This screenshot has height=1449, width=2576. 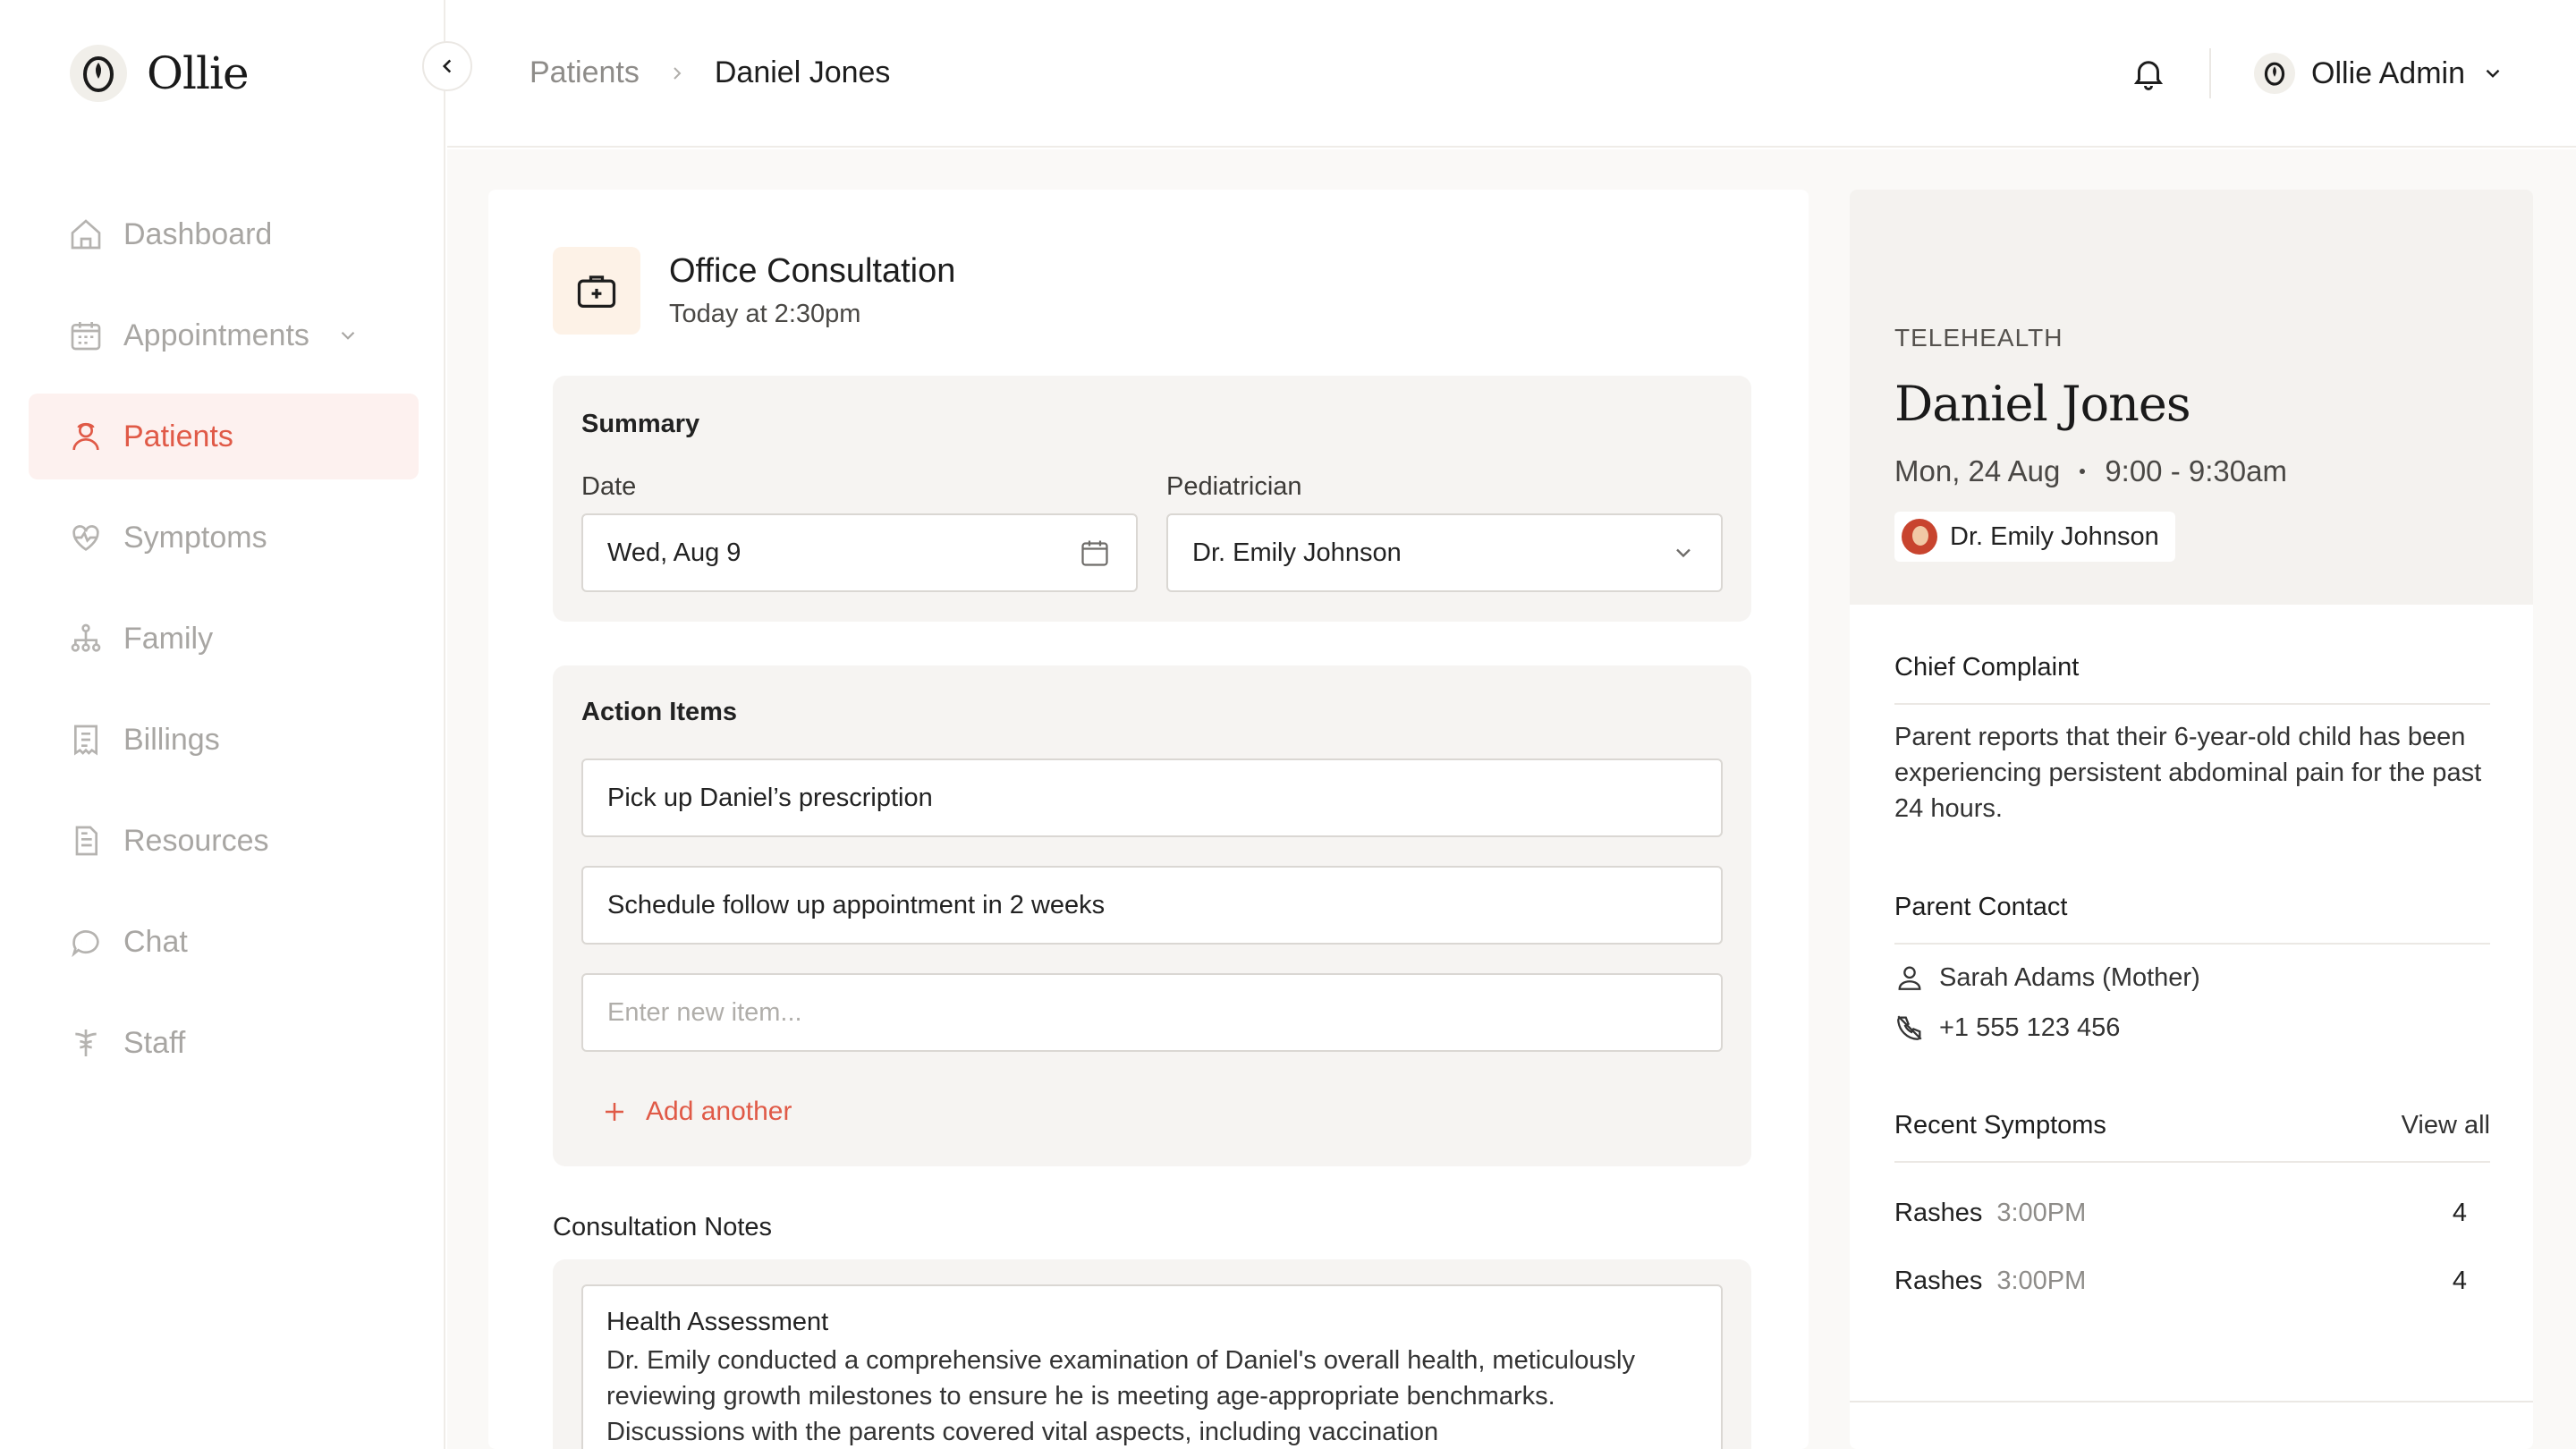 I want to click on app-logo: Ollie, so click(x=160, y=73).